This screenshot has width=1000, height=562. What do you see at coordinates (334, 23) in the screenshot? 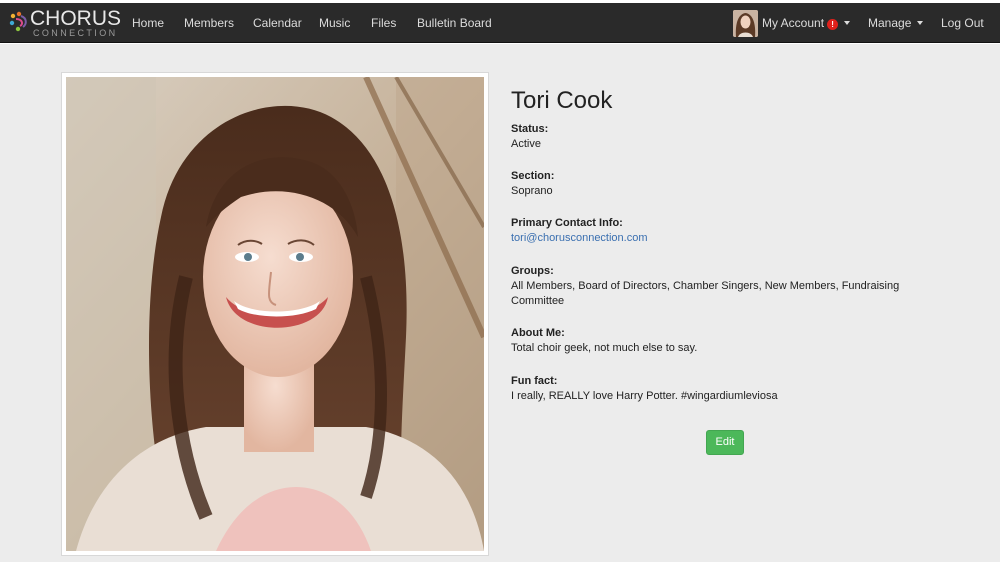
I see `nav-music: Music` at bounding box center [334, 23].